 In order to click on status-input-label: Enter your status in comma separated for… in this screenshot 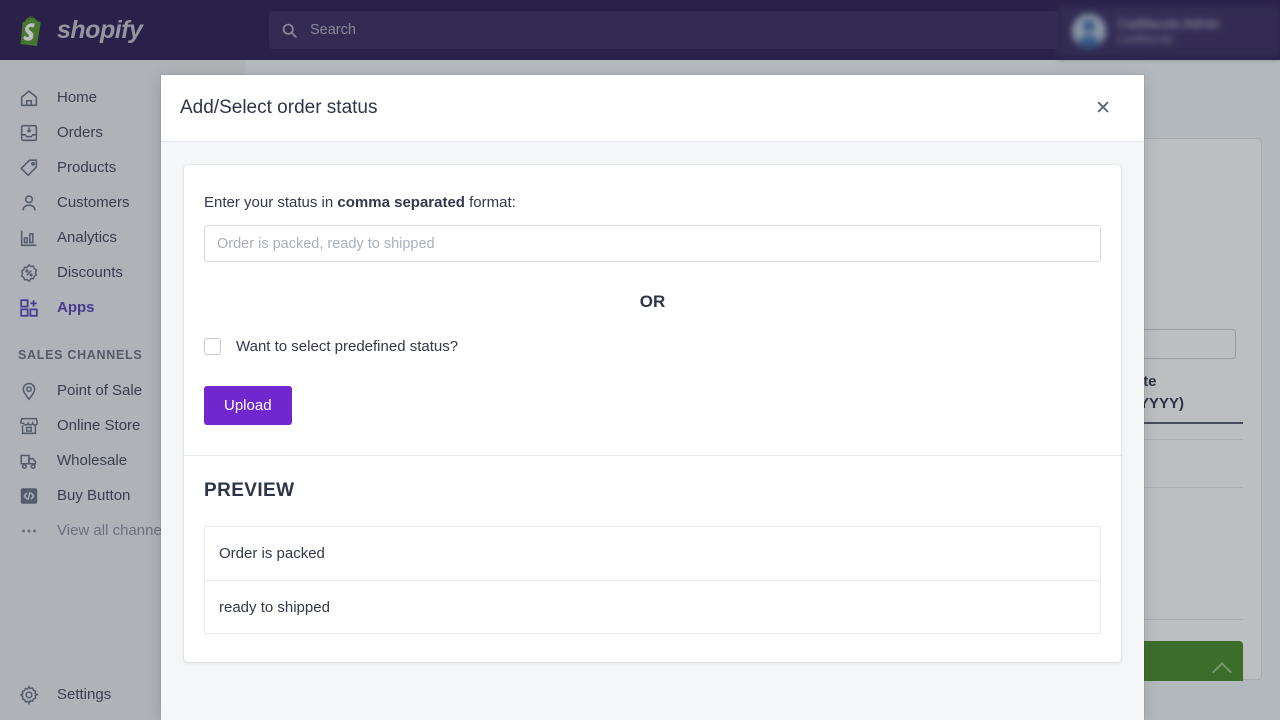, I will do `click(652, 202)`.